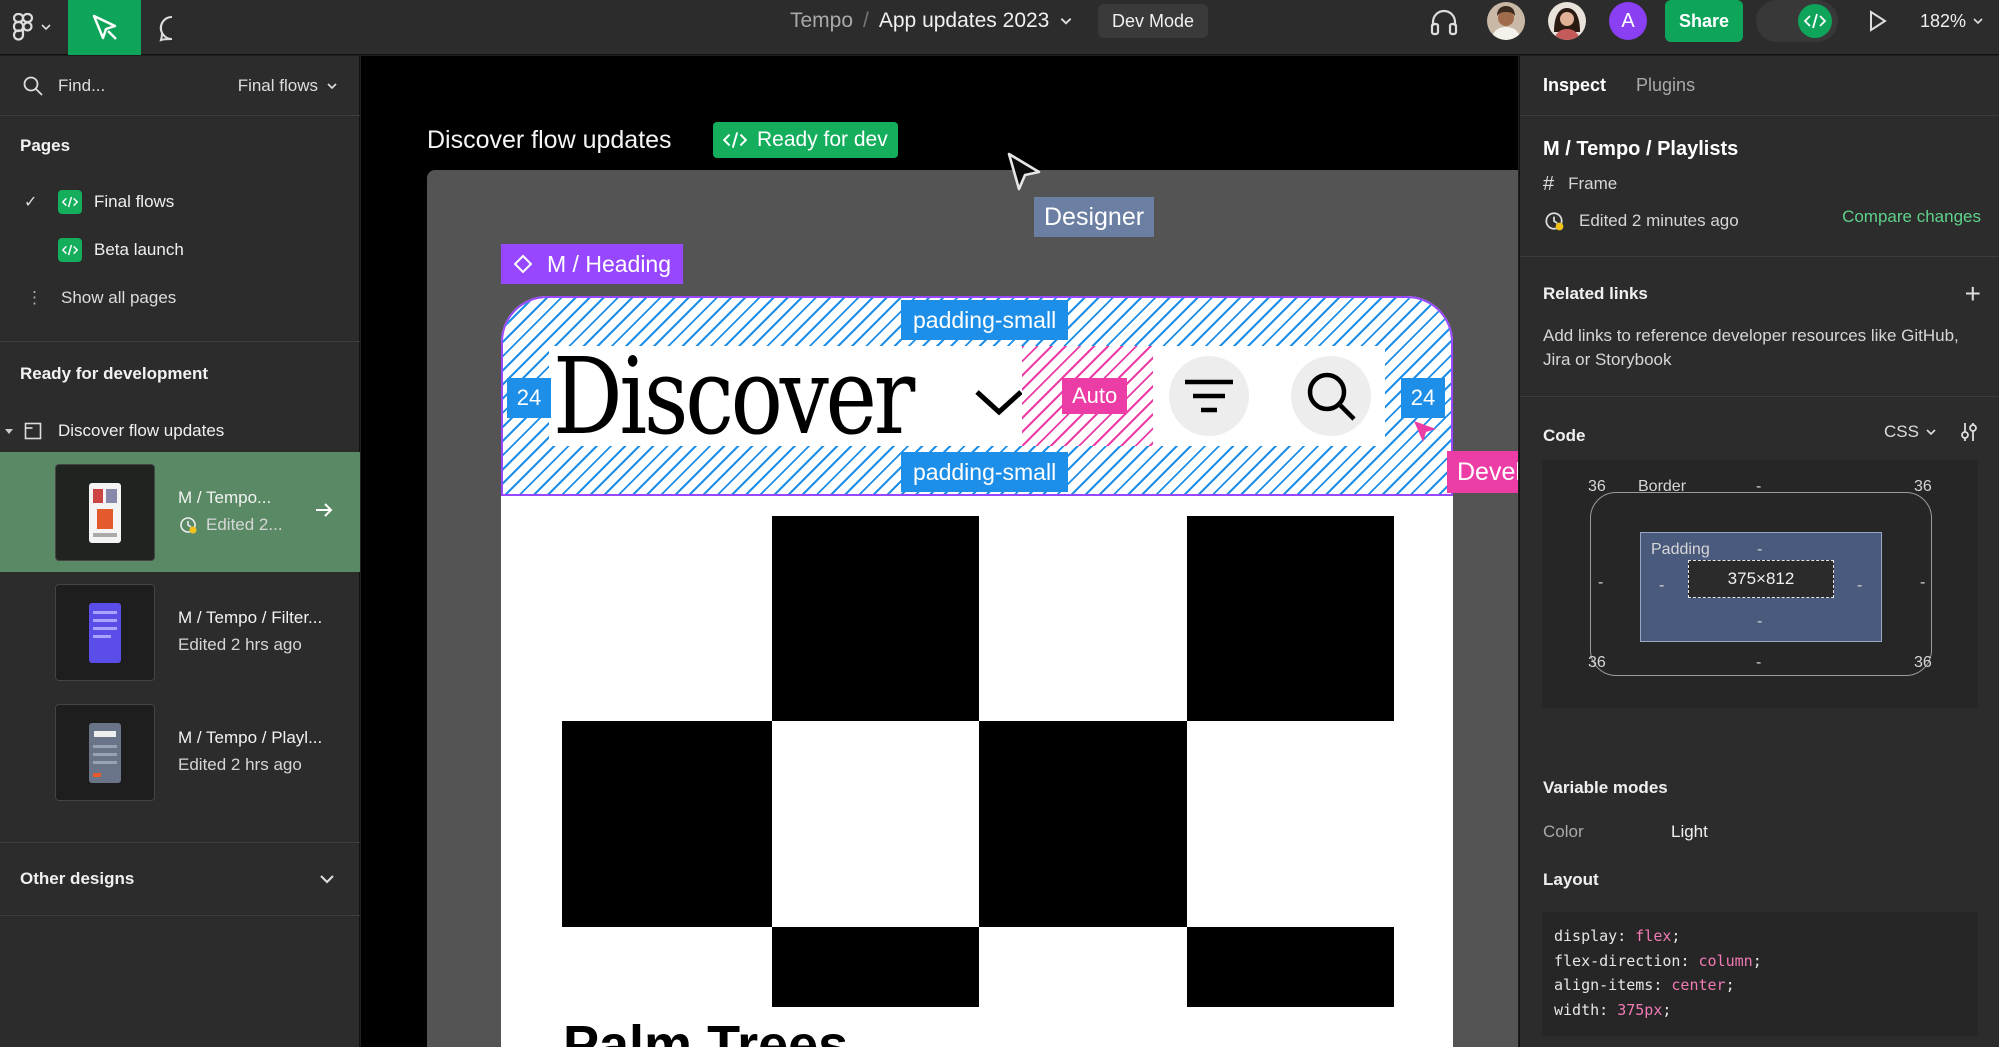 Image resolution: width=1999 pixels, height=1047 pixels. I want to click on discover-title-box: Discover, so click(785, 396).